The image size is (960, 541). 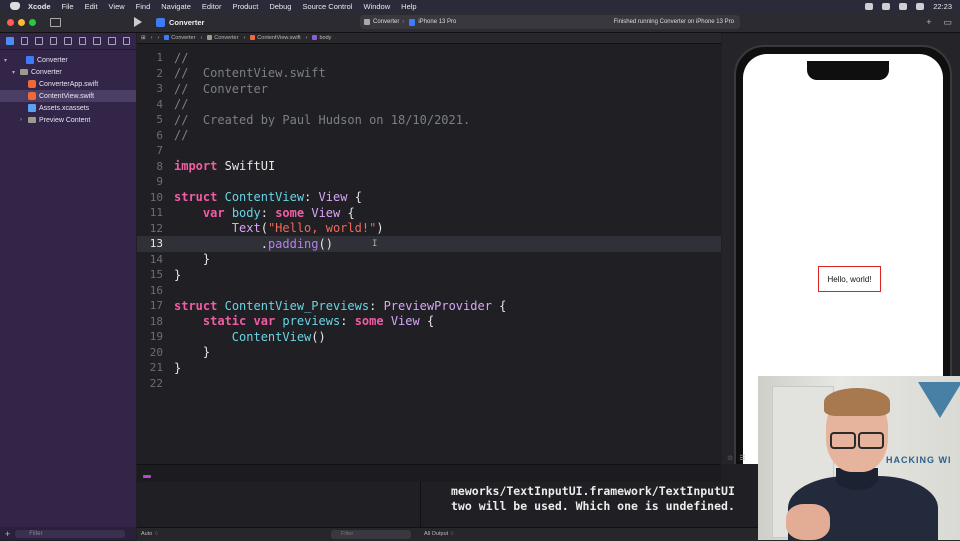 What do you see at coordinates (429, 74) in the screenshot?
I see `code-line: 2 // ContentView.swift` at bounding box center [429, 74].